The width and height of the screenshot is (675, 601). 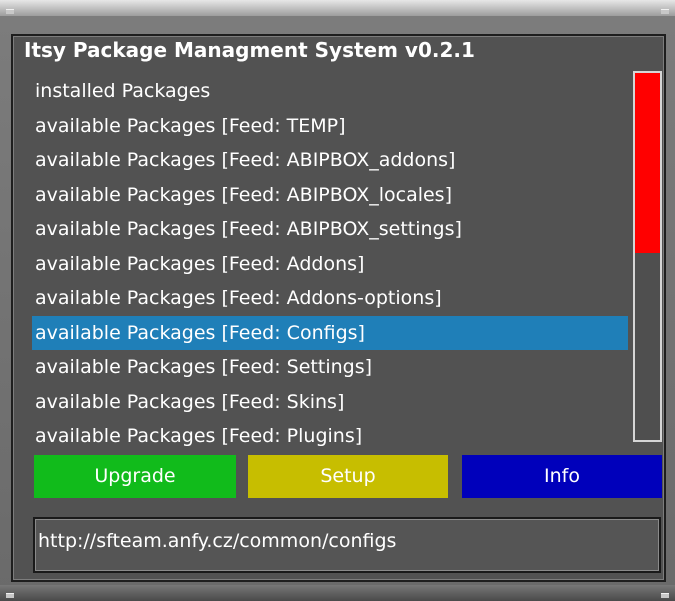 What do you see at coordinates (337, 593) in the screenshot?
I see `bottom-bar-strip` at bounding box center [337, 593].